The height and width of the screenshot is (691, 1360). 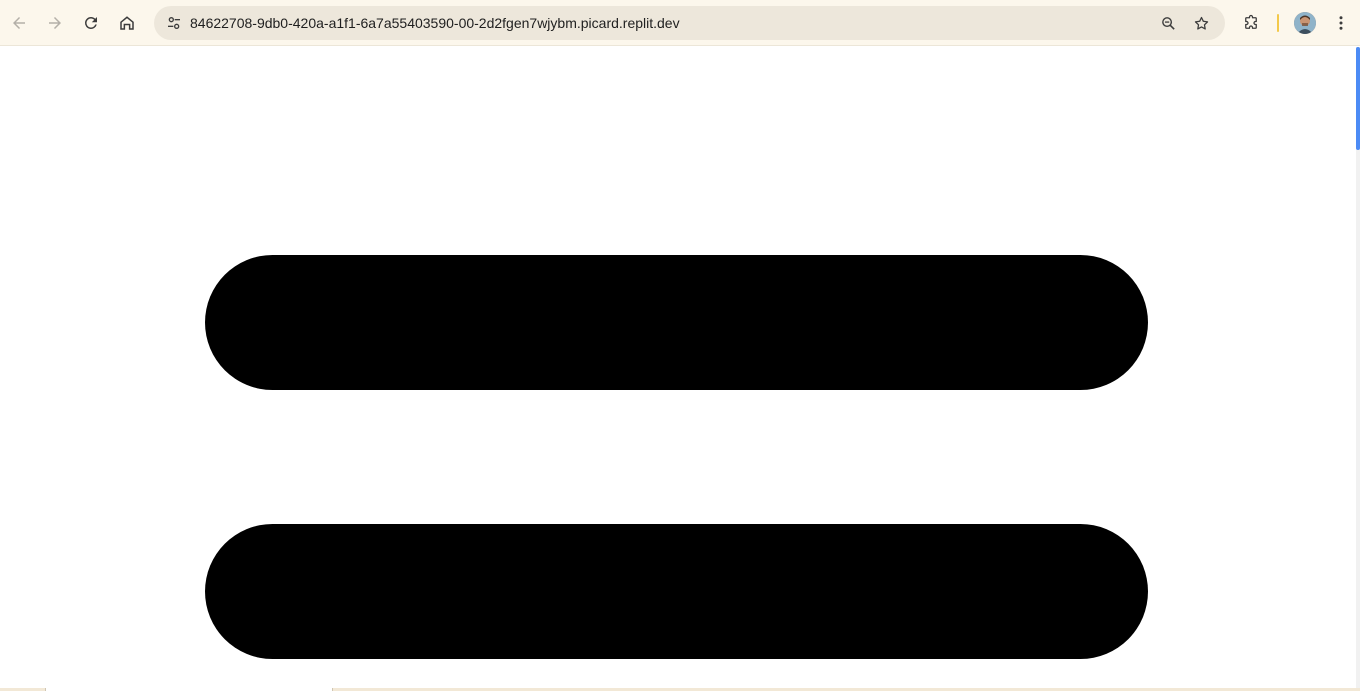 I want to click on scroll-thumb, so click(x=1358, y=98).